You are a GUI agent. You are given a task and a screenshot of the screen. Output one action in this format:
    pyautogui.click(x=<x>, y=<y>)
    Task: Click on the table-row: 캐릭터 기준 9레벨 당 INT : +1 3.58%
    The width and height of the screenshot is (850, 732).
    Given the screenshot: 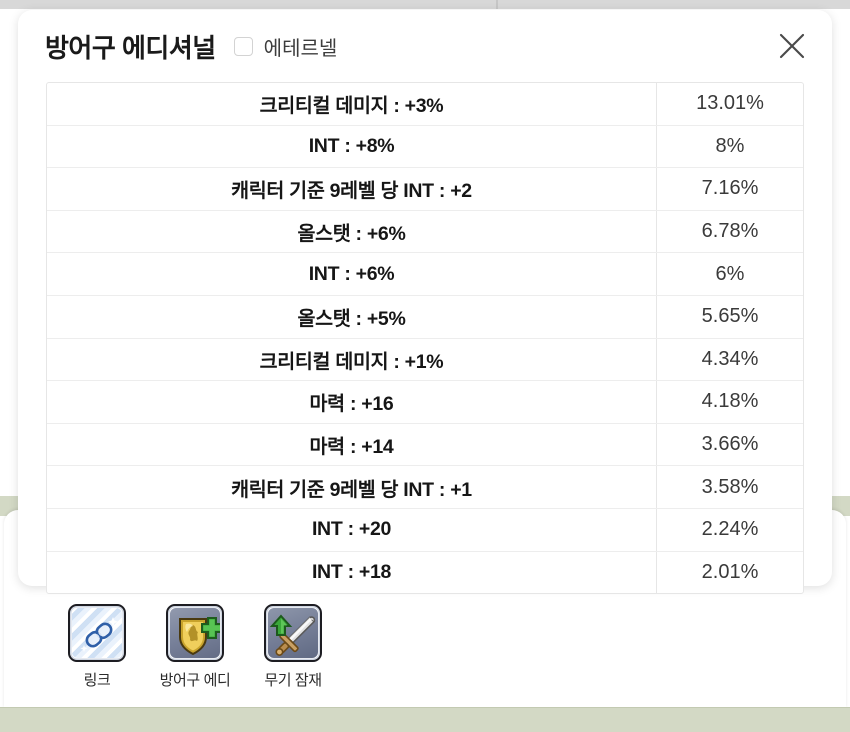 What is the action you would take?
    pyautogui.click(x=425, y=487)
    